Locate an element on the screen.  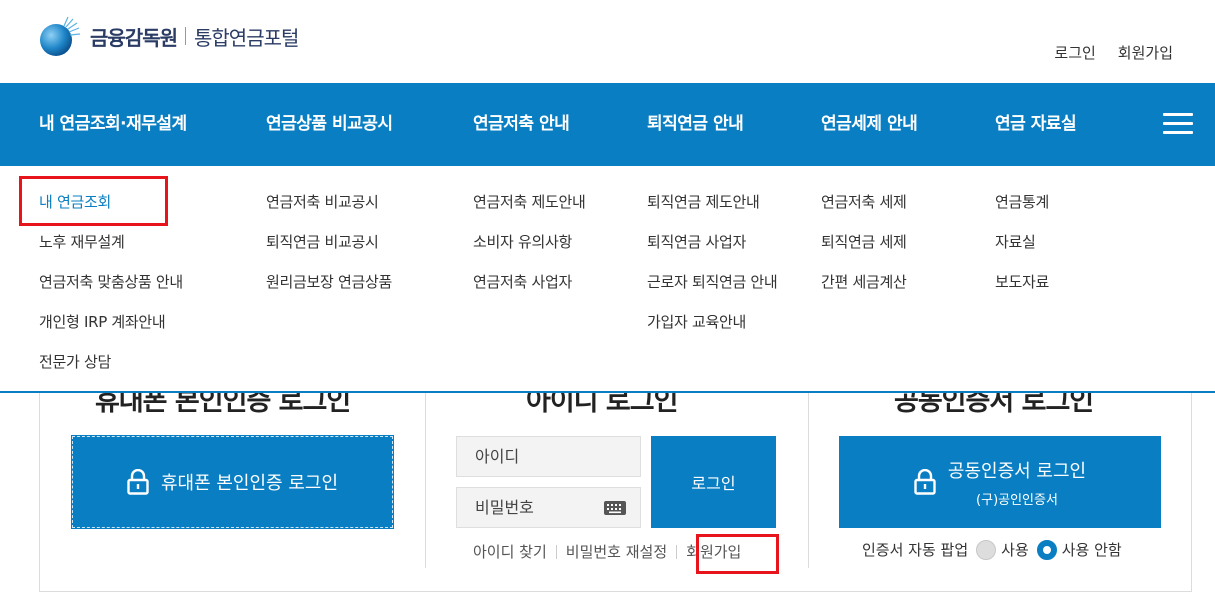
menu-subscriber-education: 가입자 교육안내 is located at coordinates (712, 328).